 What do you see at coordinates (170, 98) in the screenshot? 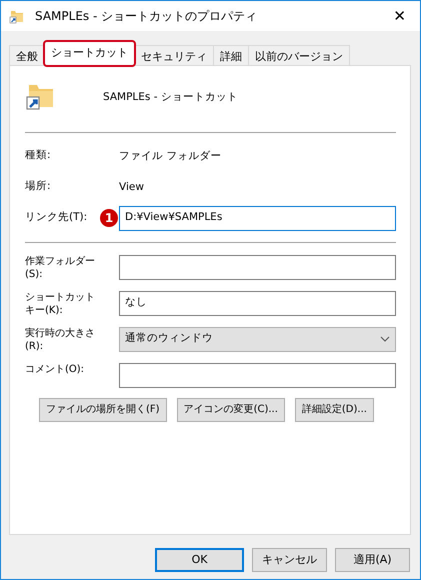
I see `shortcut-name: SAMPLEs - ショートカット` at bounding box center [170, 98].